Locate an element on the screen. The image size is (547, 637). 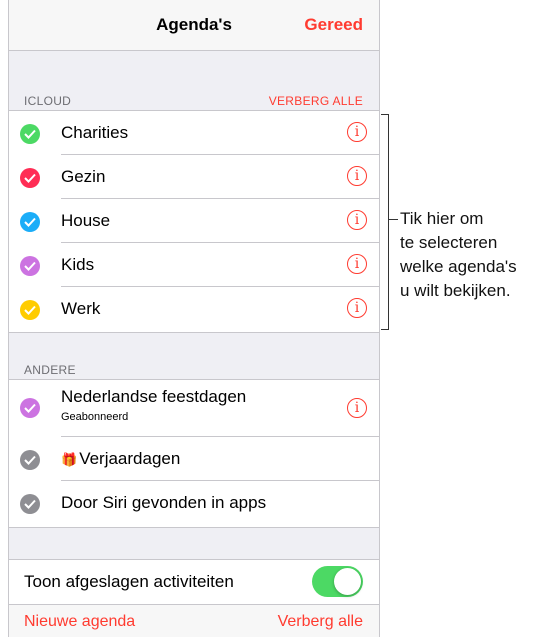
calendar-row-werk: Werk i is located at coordinates (194, 309).